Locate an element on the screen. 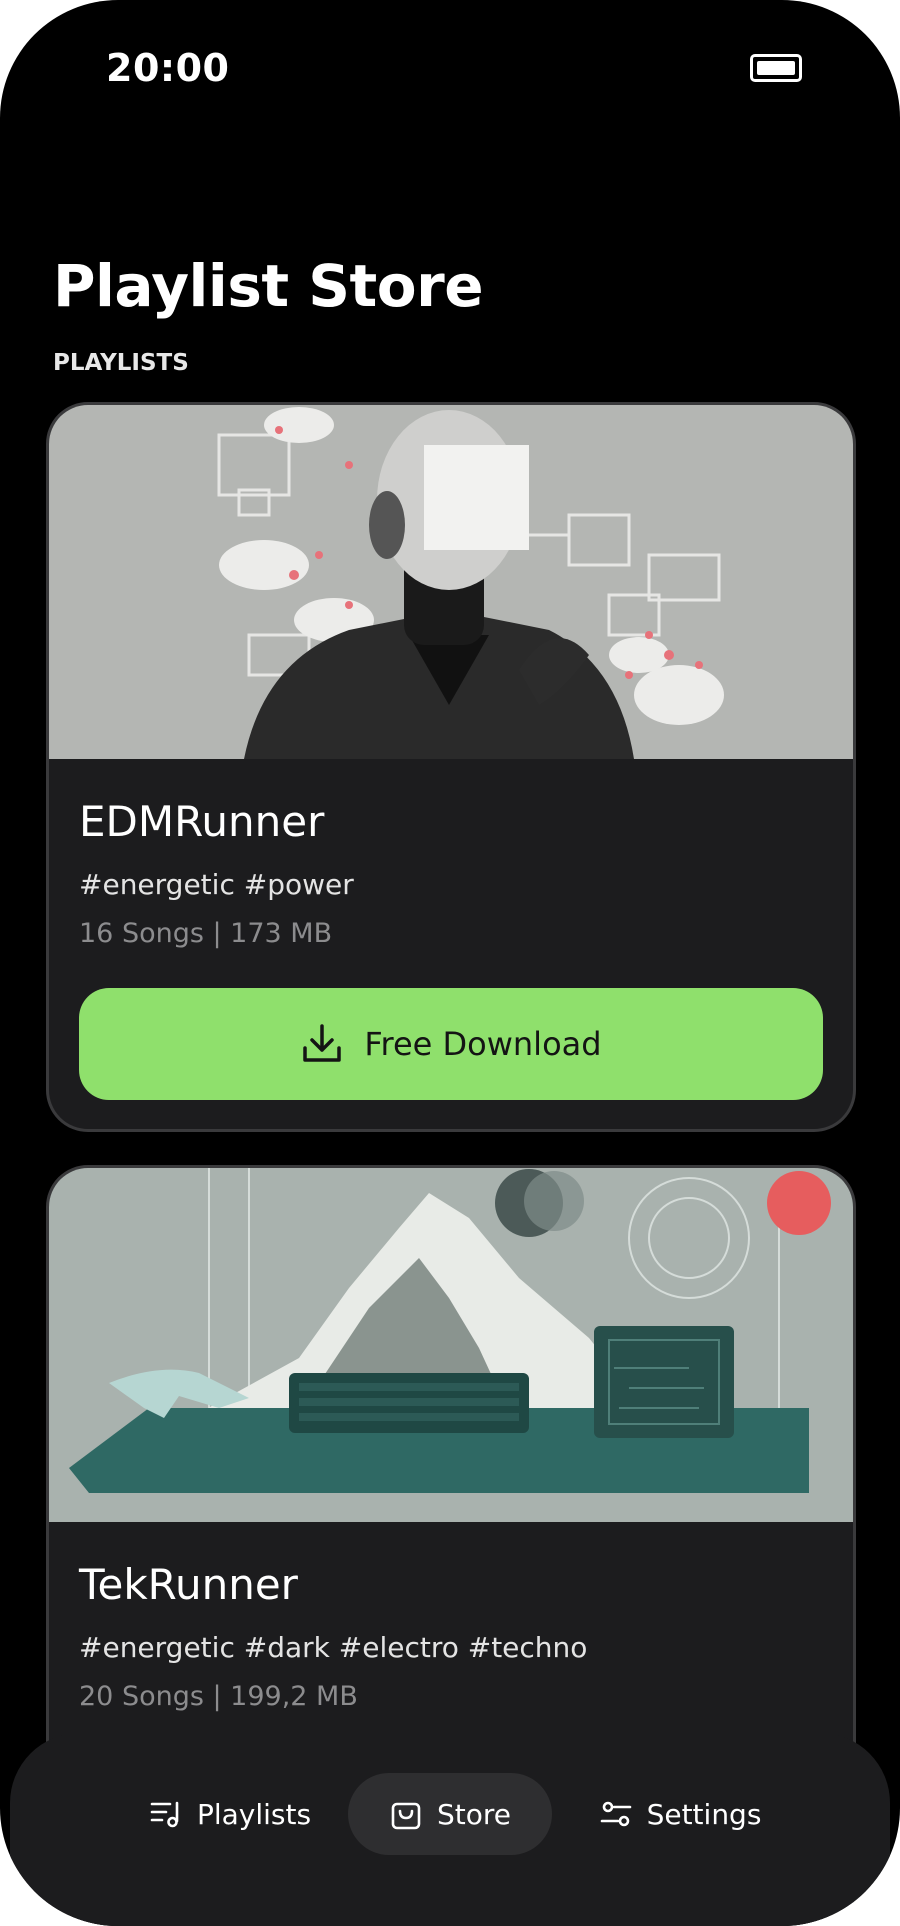 The image size is (900, 1926). status-time: 20:00 is located at coordinates (168, 68).